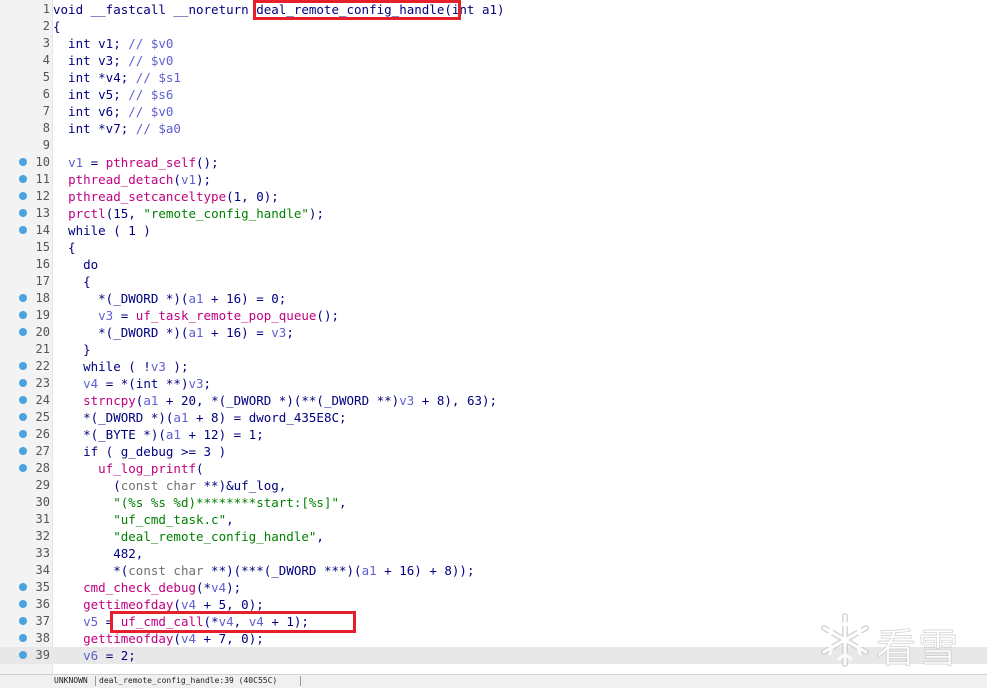 The height and width of the screenshot is (688, 987). I want to click on code-line: 21 }, so click(493, 349).